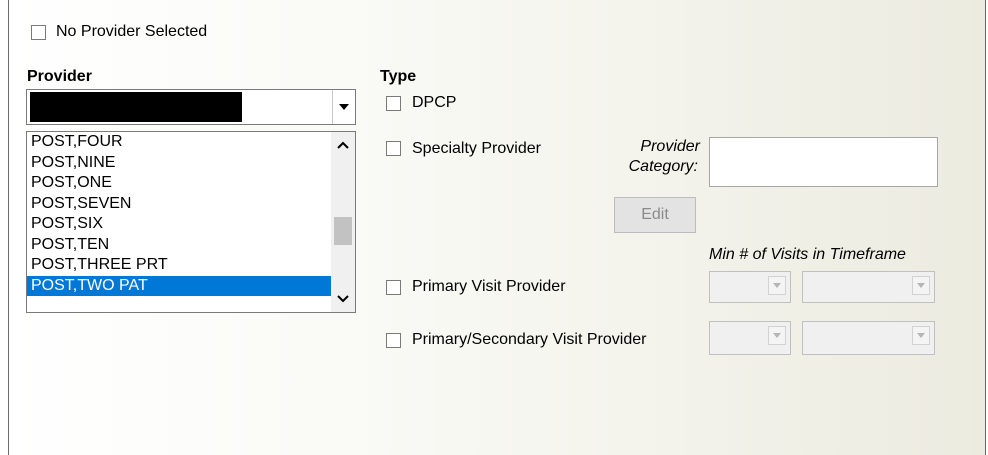  I want to click on provider-dropdown, so click(191, 107).